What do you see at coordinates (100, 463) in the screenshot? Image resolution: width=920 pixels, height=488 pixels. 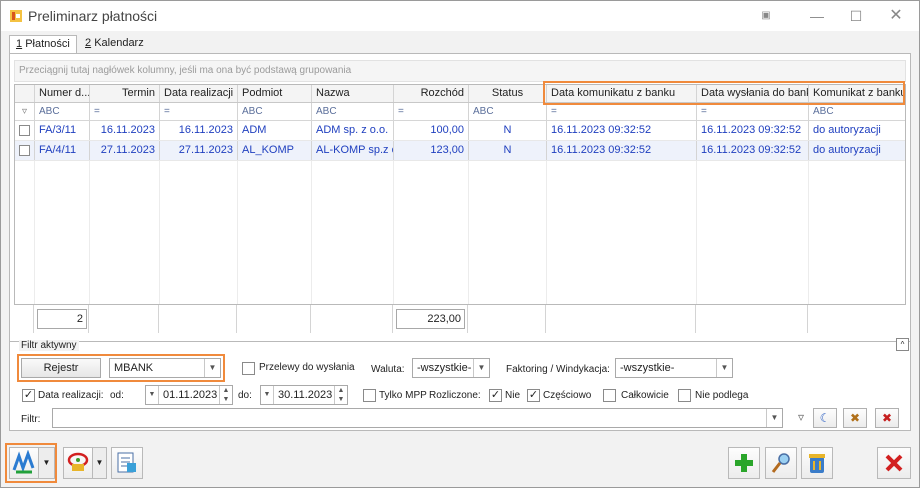 I see `settlement-dropdown-arrow: ▼` at bounding box center [100, 463].